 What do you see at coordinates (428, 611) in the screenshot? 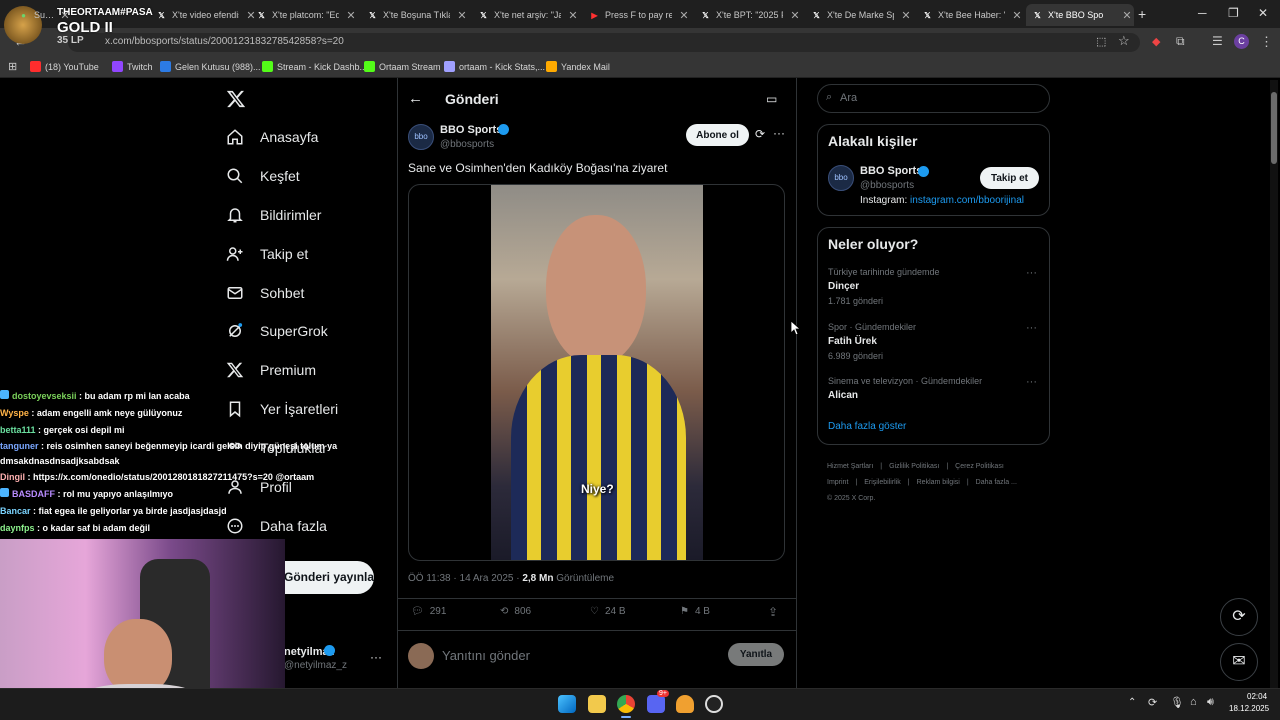
I see `reply-action: 💬︎ 291` at bounding box center [428, 611].